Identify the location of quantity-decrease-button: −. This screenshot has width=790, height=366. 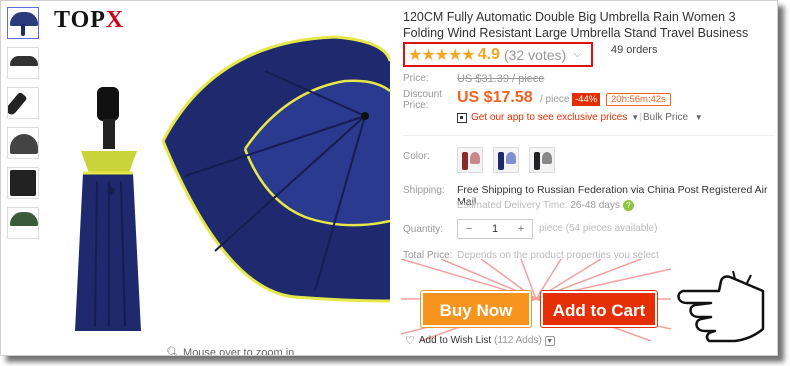
(469, 229).